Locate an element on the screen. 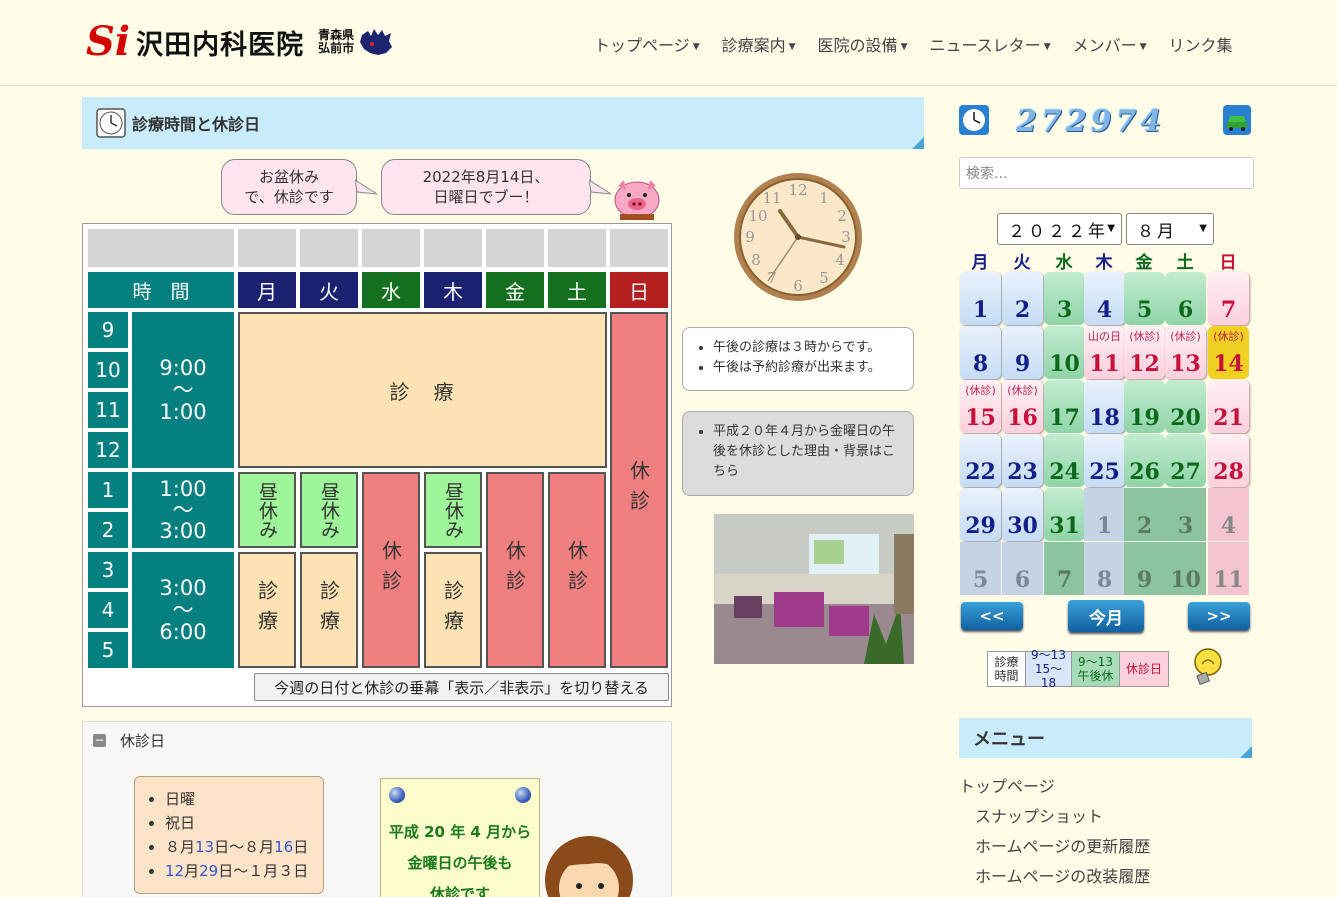 This screenshot has height=897, width=1337. menu-title: メニュー is located at coordinates (1105, 738).